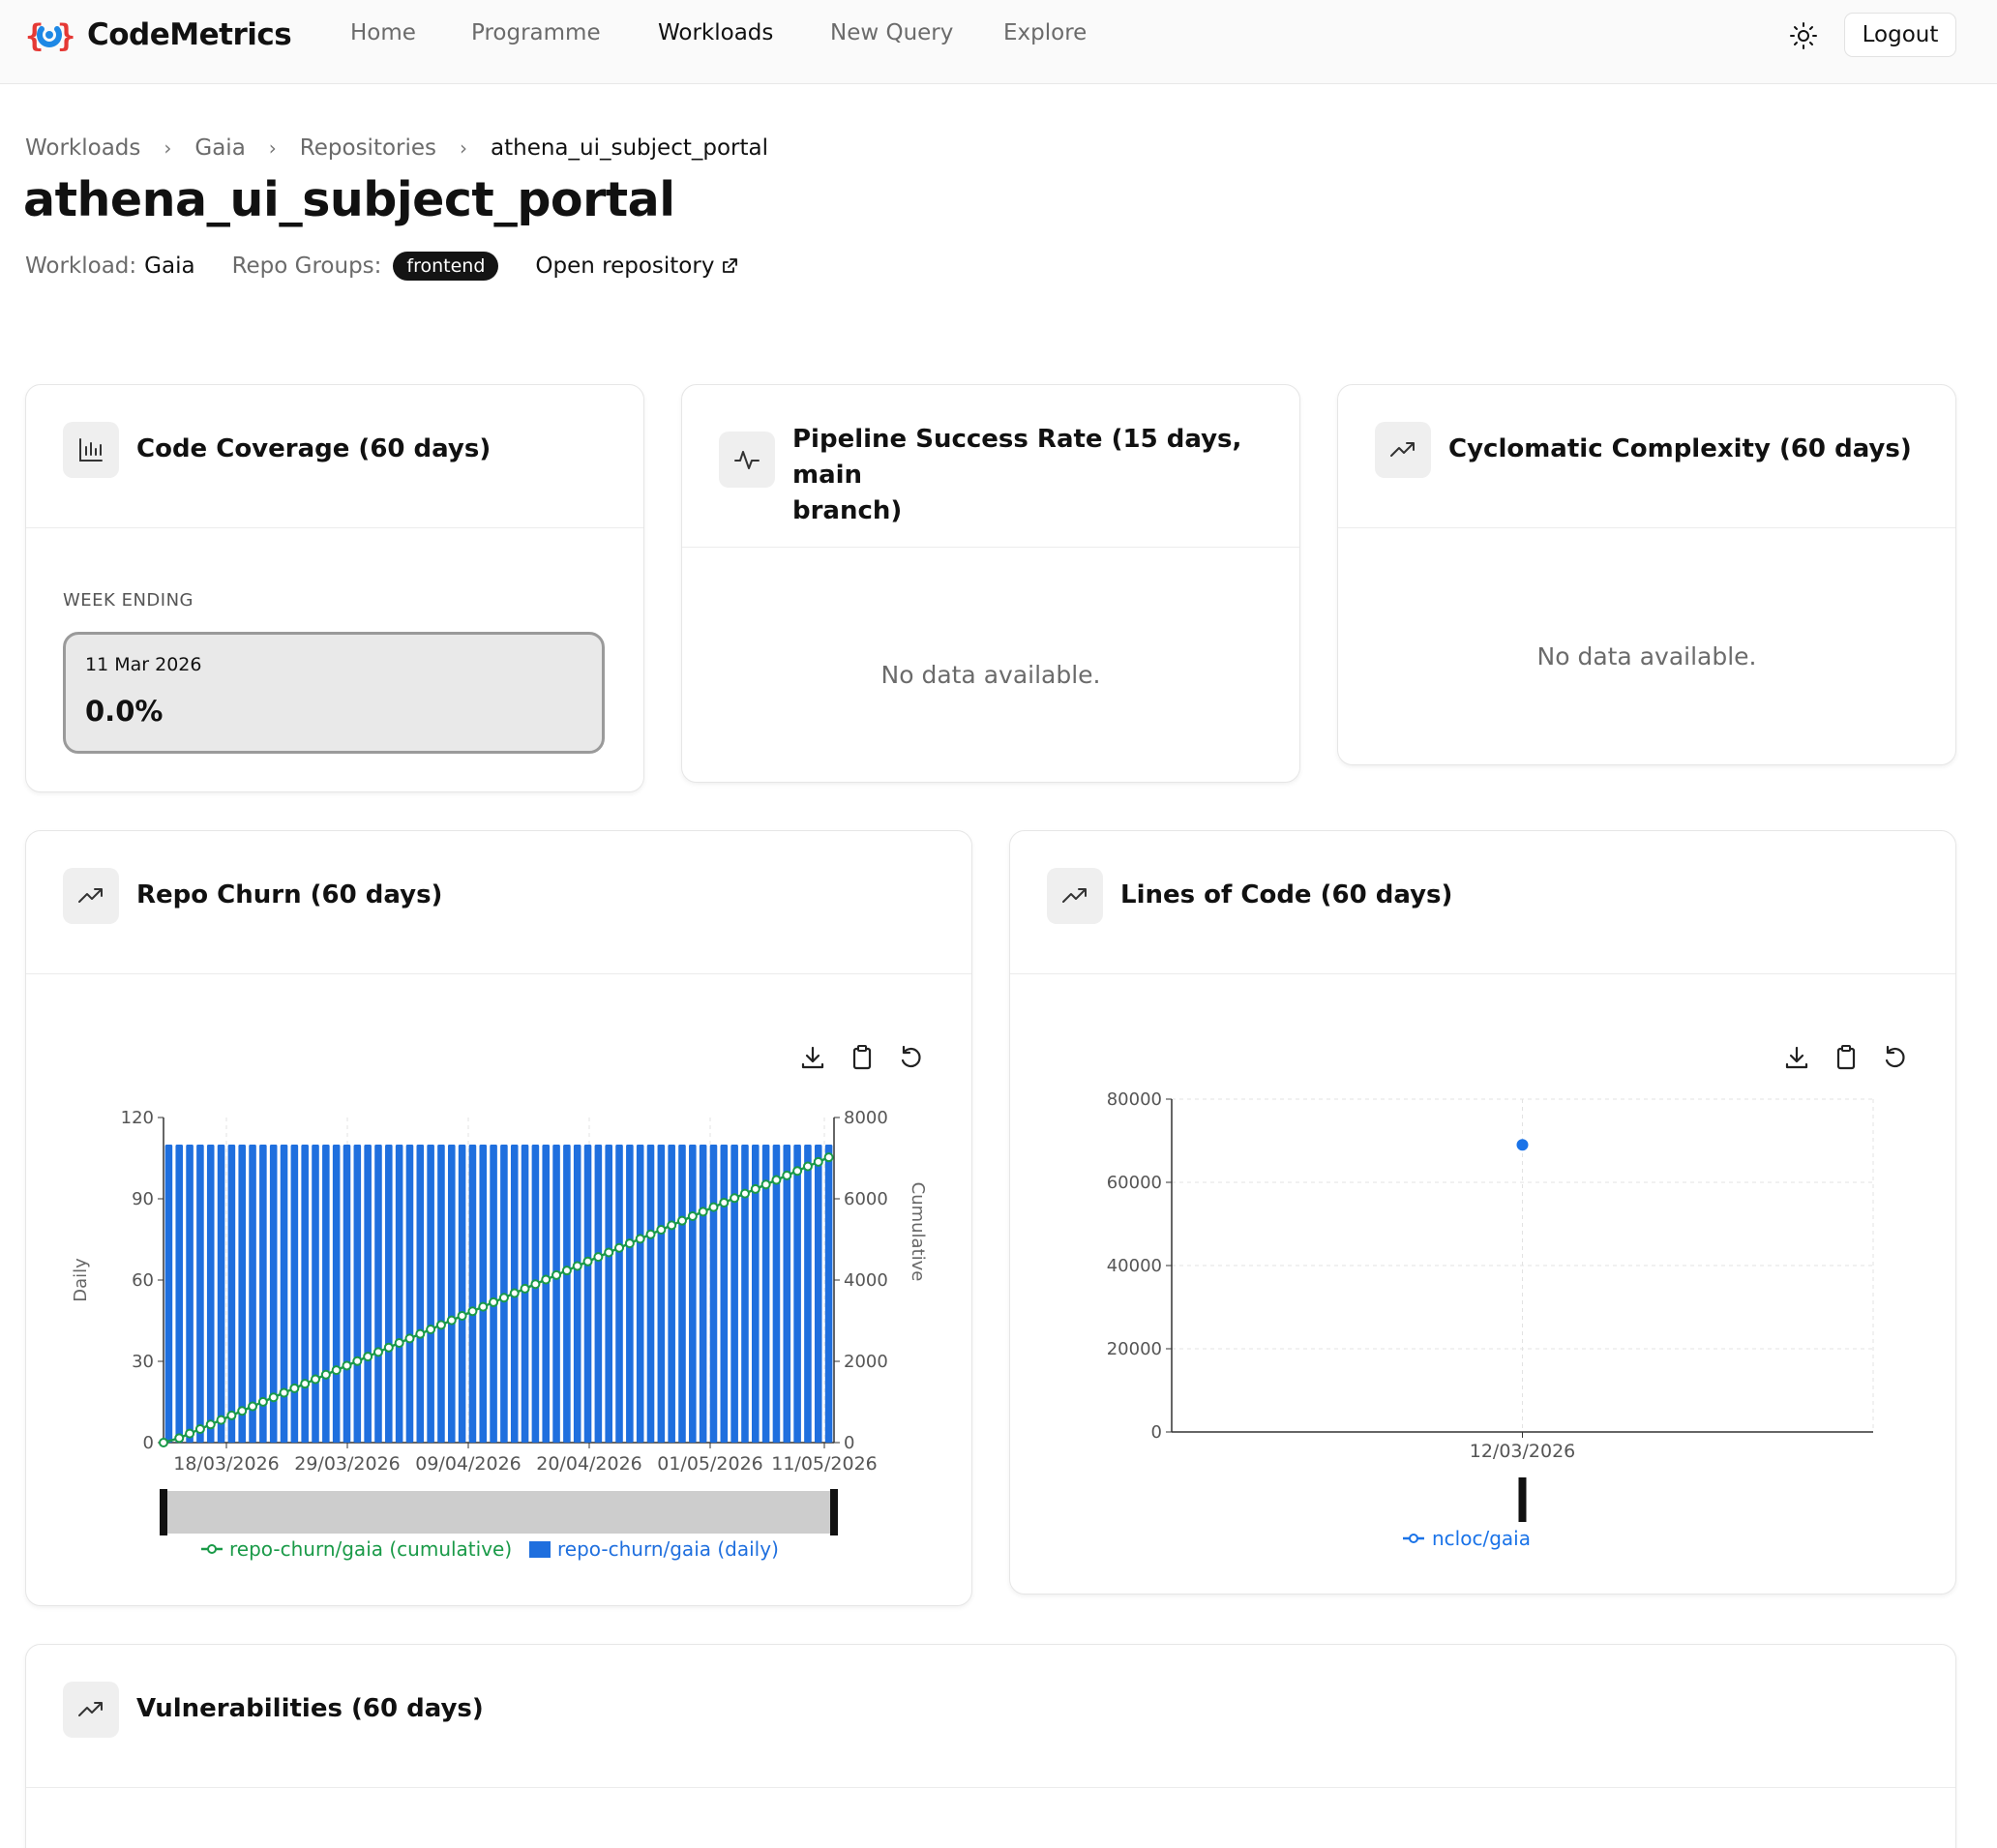  What do you see at coordinates (834, 1512) in the screenshot?
I see `zoom-handle-right` at bounding box center [834, 1512].